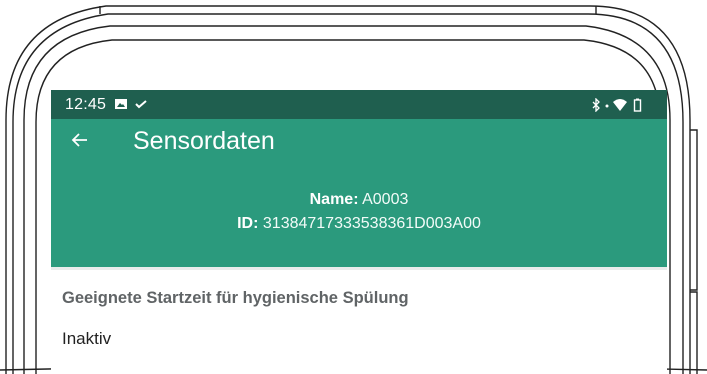  I want to click on setting-value: Inaktiv, so click(86, 339).